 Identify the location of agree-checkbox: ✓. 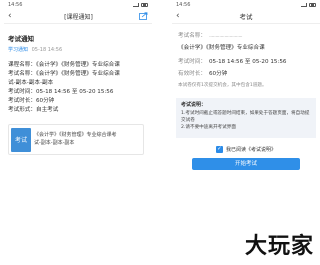
(219, 149).